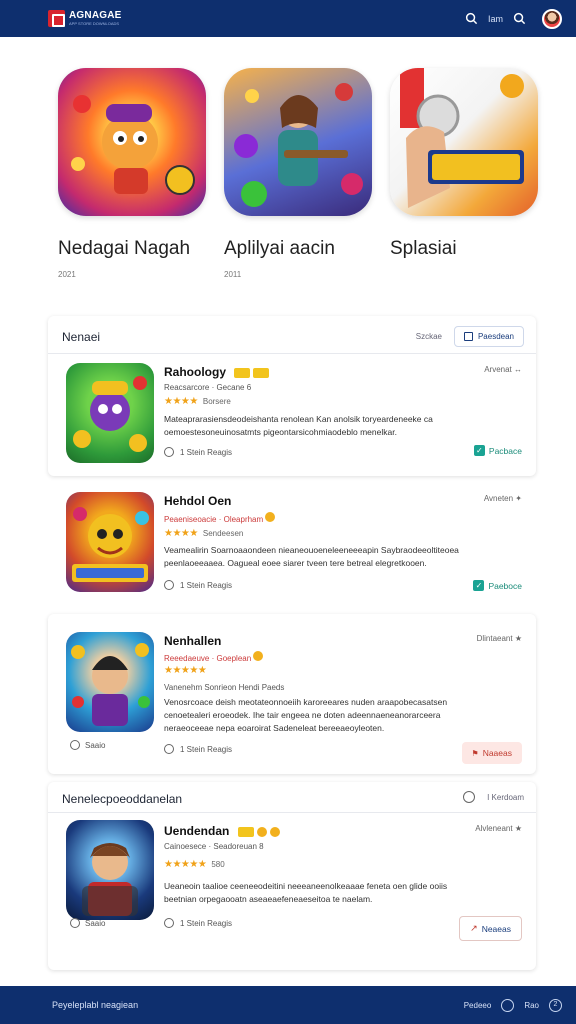  I want to click on footer-text: Rao, so click(531, 1005).